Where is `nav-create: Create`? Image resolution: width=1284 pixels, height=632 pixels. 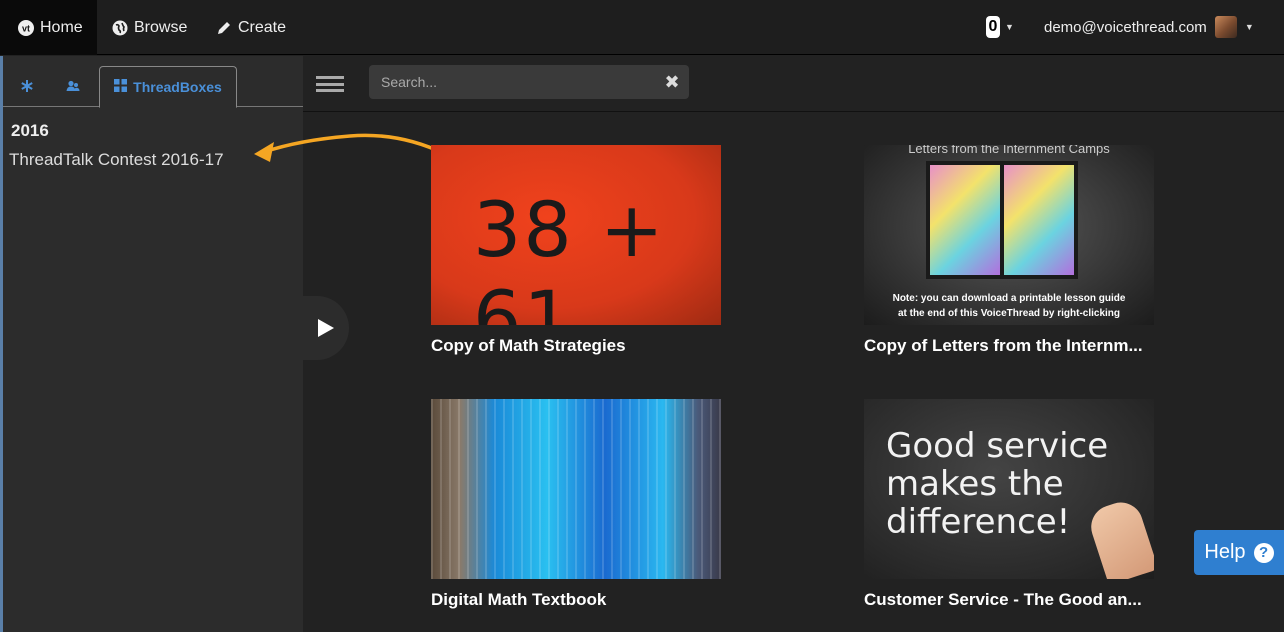
nav-create: Create is located at coordinates (251, 27).